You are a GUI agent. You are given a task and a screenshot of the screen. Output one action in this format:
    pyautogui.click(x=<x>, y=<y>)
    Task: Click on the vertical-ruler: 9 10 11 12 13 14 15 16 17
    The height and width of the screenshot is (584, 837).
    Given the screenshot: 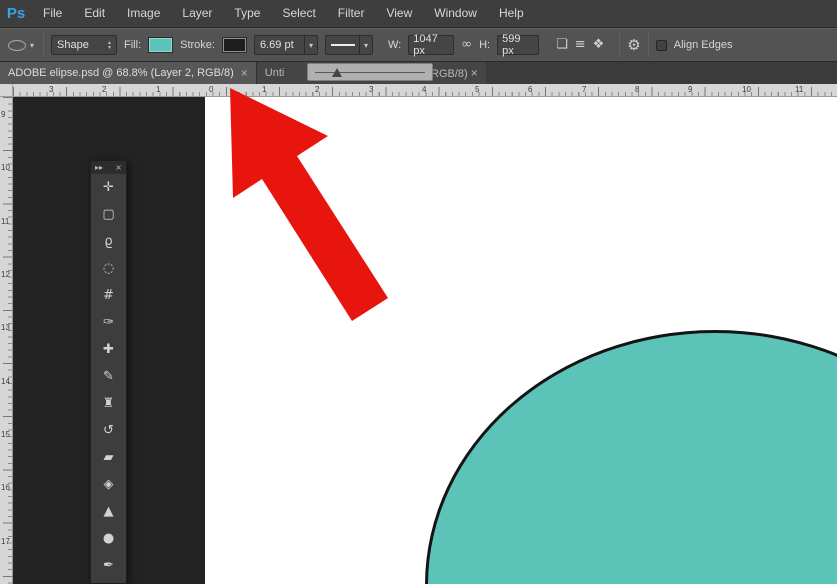 What is the action you would take?
    pyautogui.click(x=6, y=340)
    